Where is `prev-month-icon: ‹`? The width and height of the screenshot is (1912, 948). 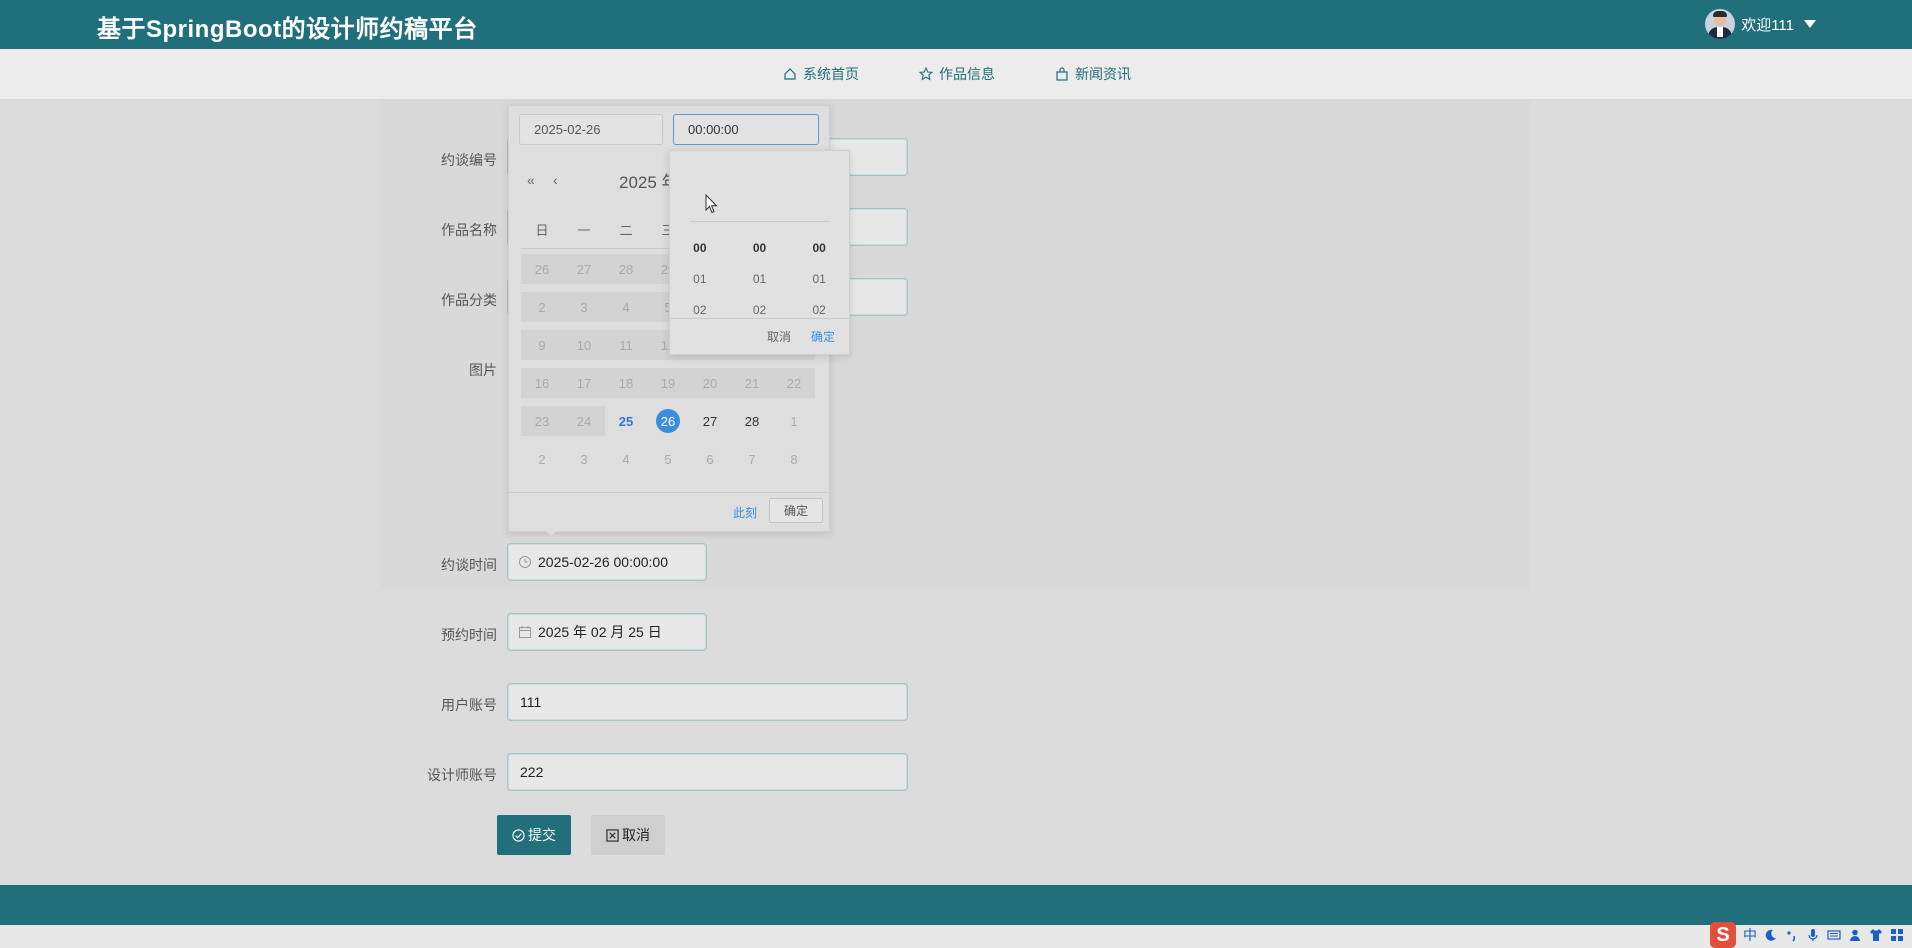
prev-month-icon: ‹ is located at coordinates (555, 180).